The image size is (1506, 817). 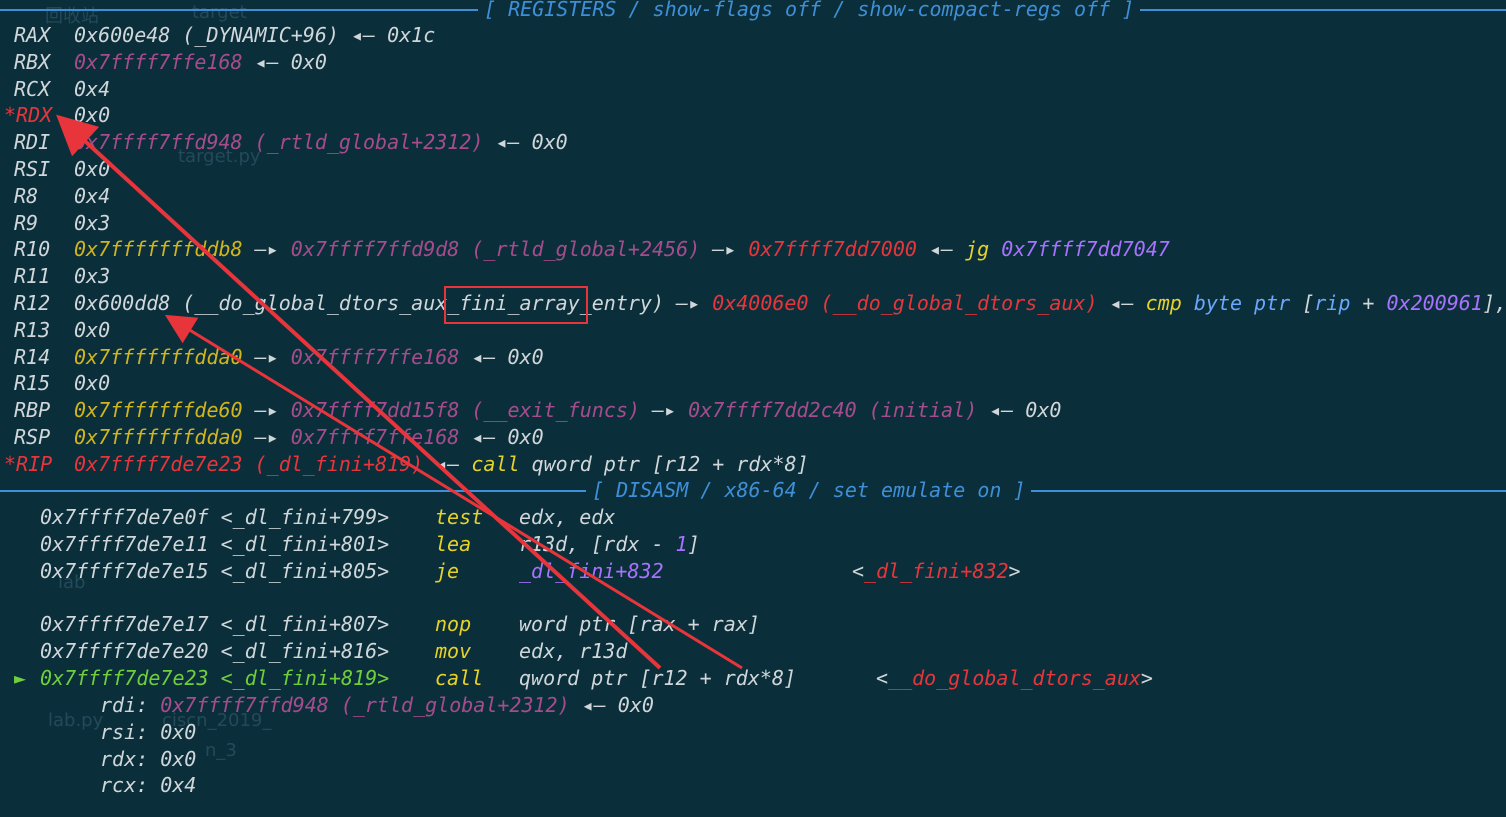 What do you see at coordinates (459, 677) in the screenshot?
I see `disasm-mnemonic: call` at bounding box center [459, 677].